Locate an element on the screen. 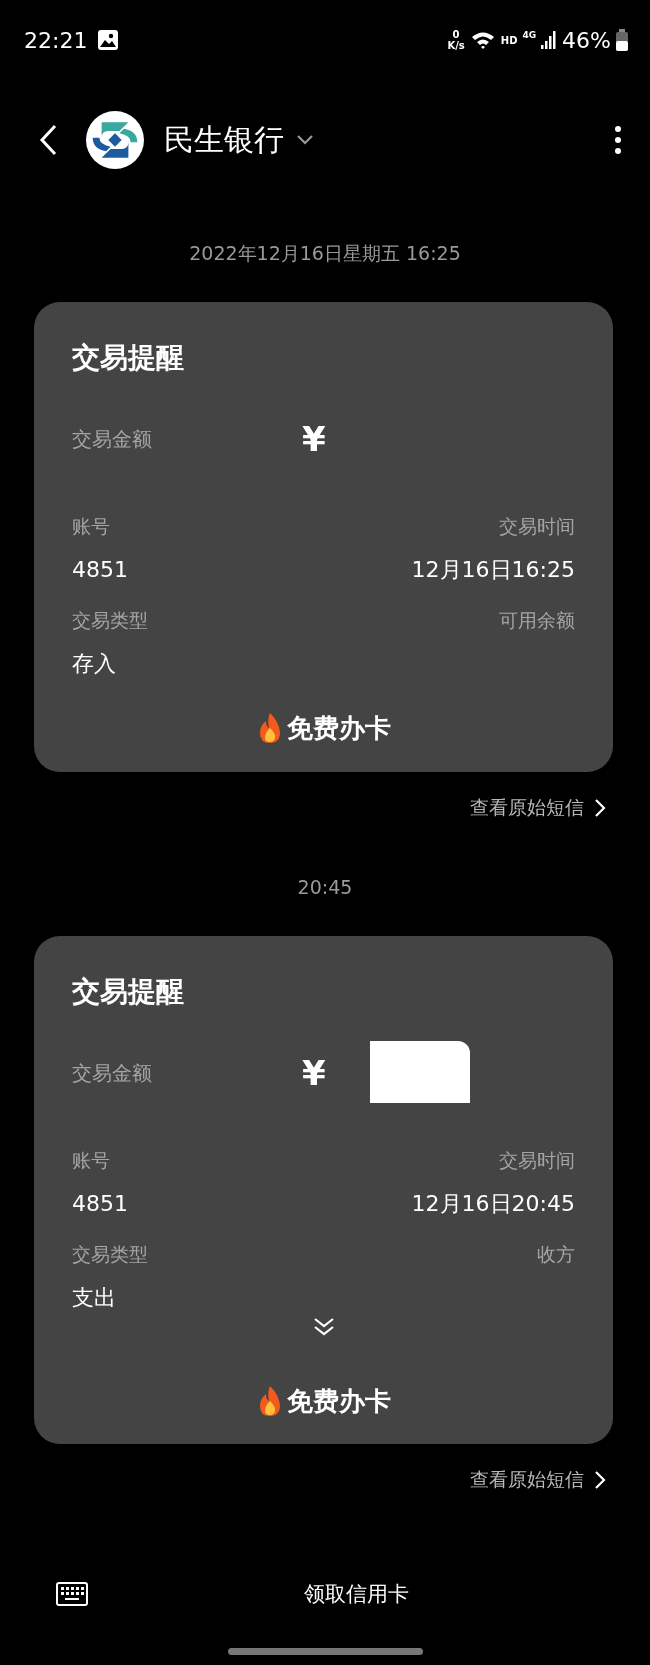 This screenshot has width=650, height=1665. net-speed-text: 0 is located at coordinates (456, 34).